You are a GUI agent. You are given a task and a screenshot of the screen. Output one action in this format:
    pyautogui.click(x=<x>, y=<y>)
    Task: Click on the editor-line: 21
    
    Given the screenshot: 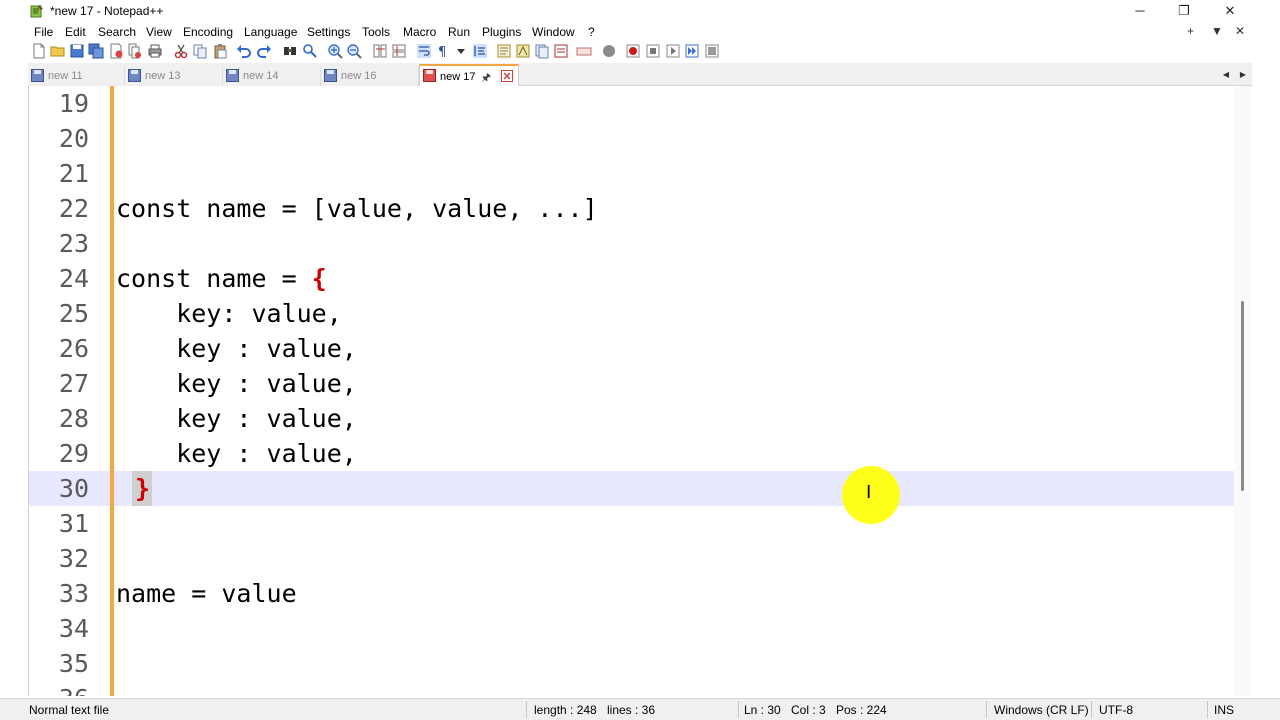 What is the action you would take?
    pyautogui.click(x=631, y=173)
    